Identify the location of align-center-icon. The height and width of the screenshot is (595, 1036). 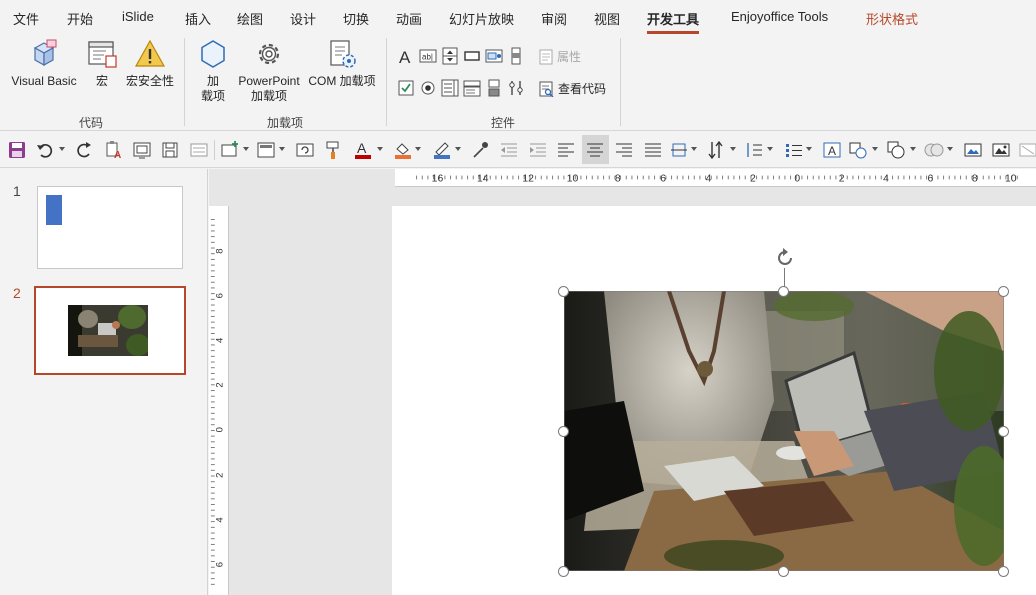
(595, 150).